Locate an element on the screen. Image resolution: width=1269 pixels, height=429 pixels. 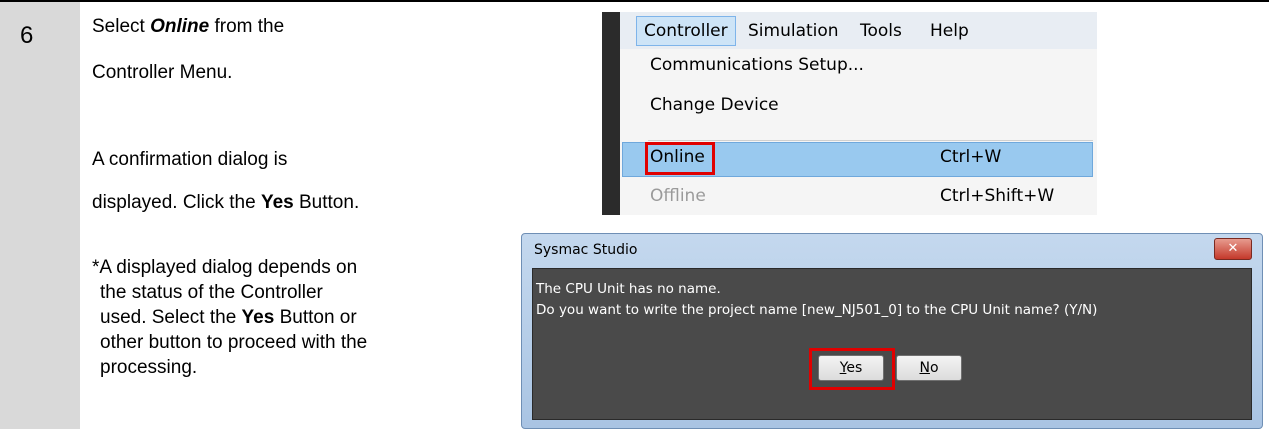
note-line: *A displayed dialog depends on is located at coordinates (225, 267).